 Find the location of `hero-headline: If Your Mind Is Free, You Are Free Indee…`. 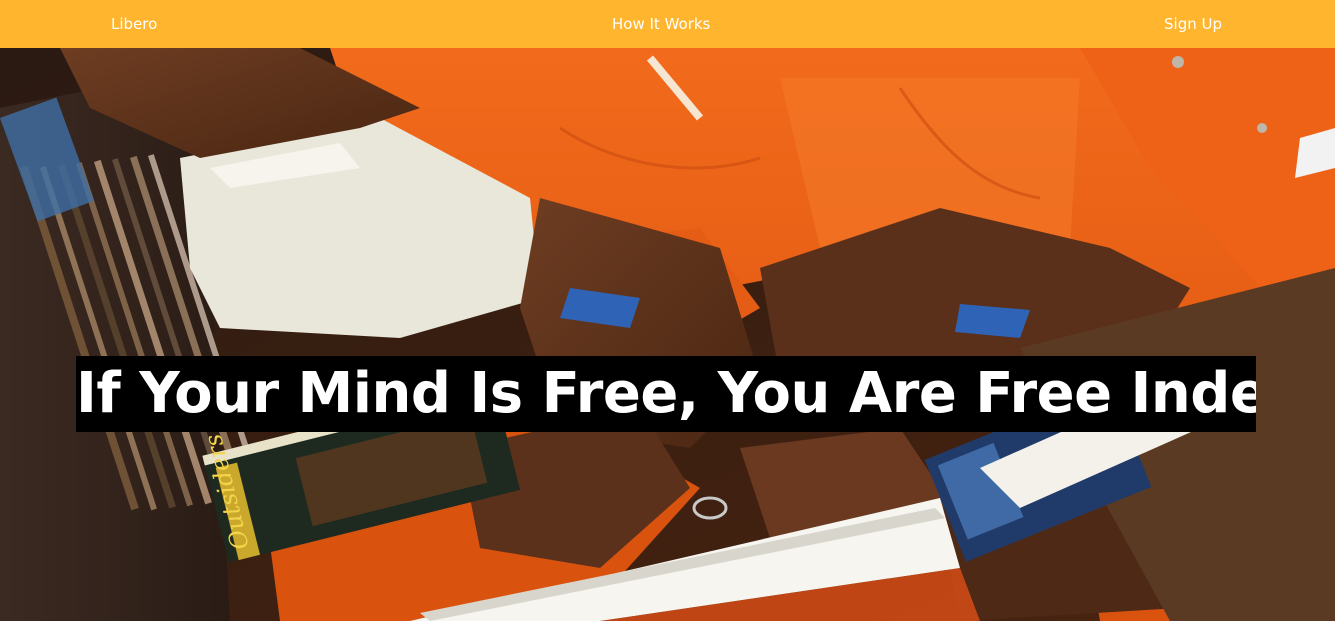

hero-headline: If Your Mind Is Free, You Are Free Indee… is located at coordinates (666, 393).